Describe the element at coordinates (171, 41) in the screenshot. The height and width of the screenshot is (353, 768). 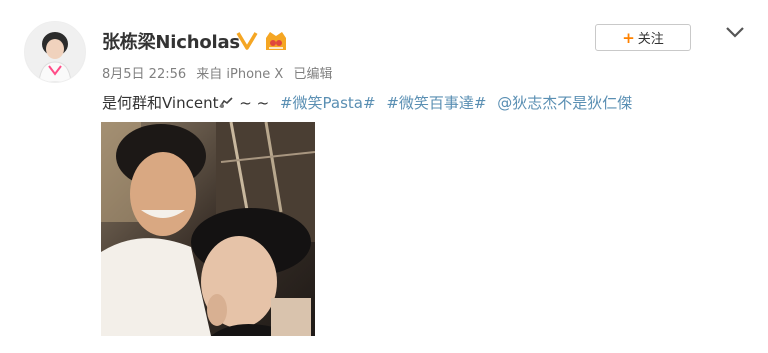
I see `username: 张栋梁Nicholas` at that location.